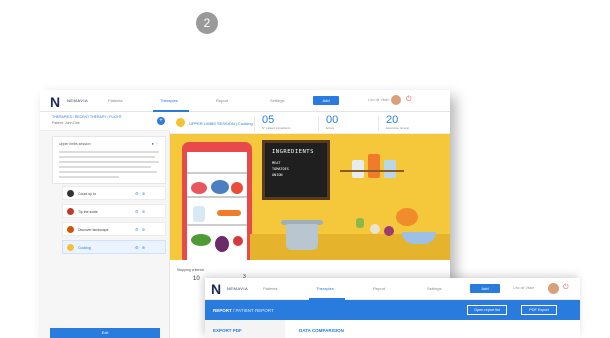 The height and width of the screenshot is (338, 610). Describe the element at coordinates (222, 310) in the screenshot. I see `title-bold: REPORT` at that location.